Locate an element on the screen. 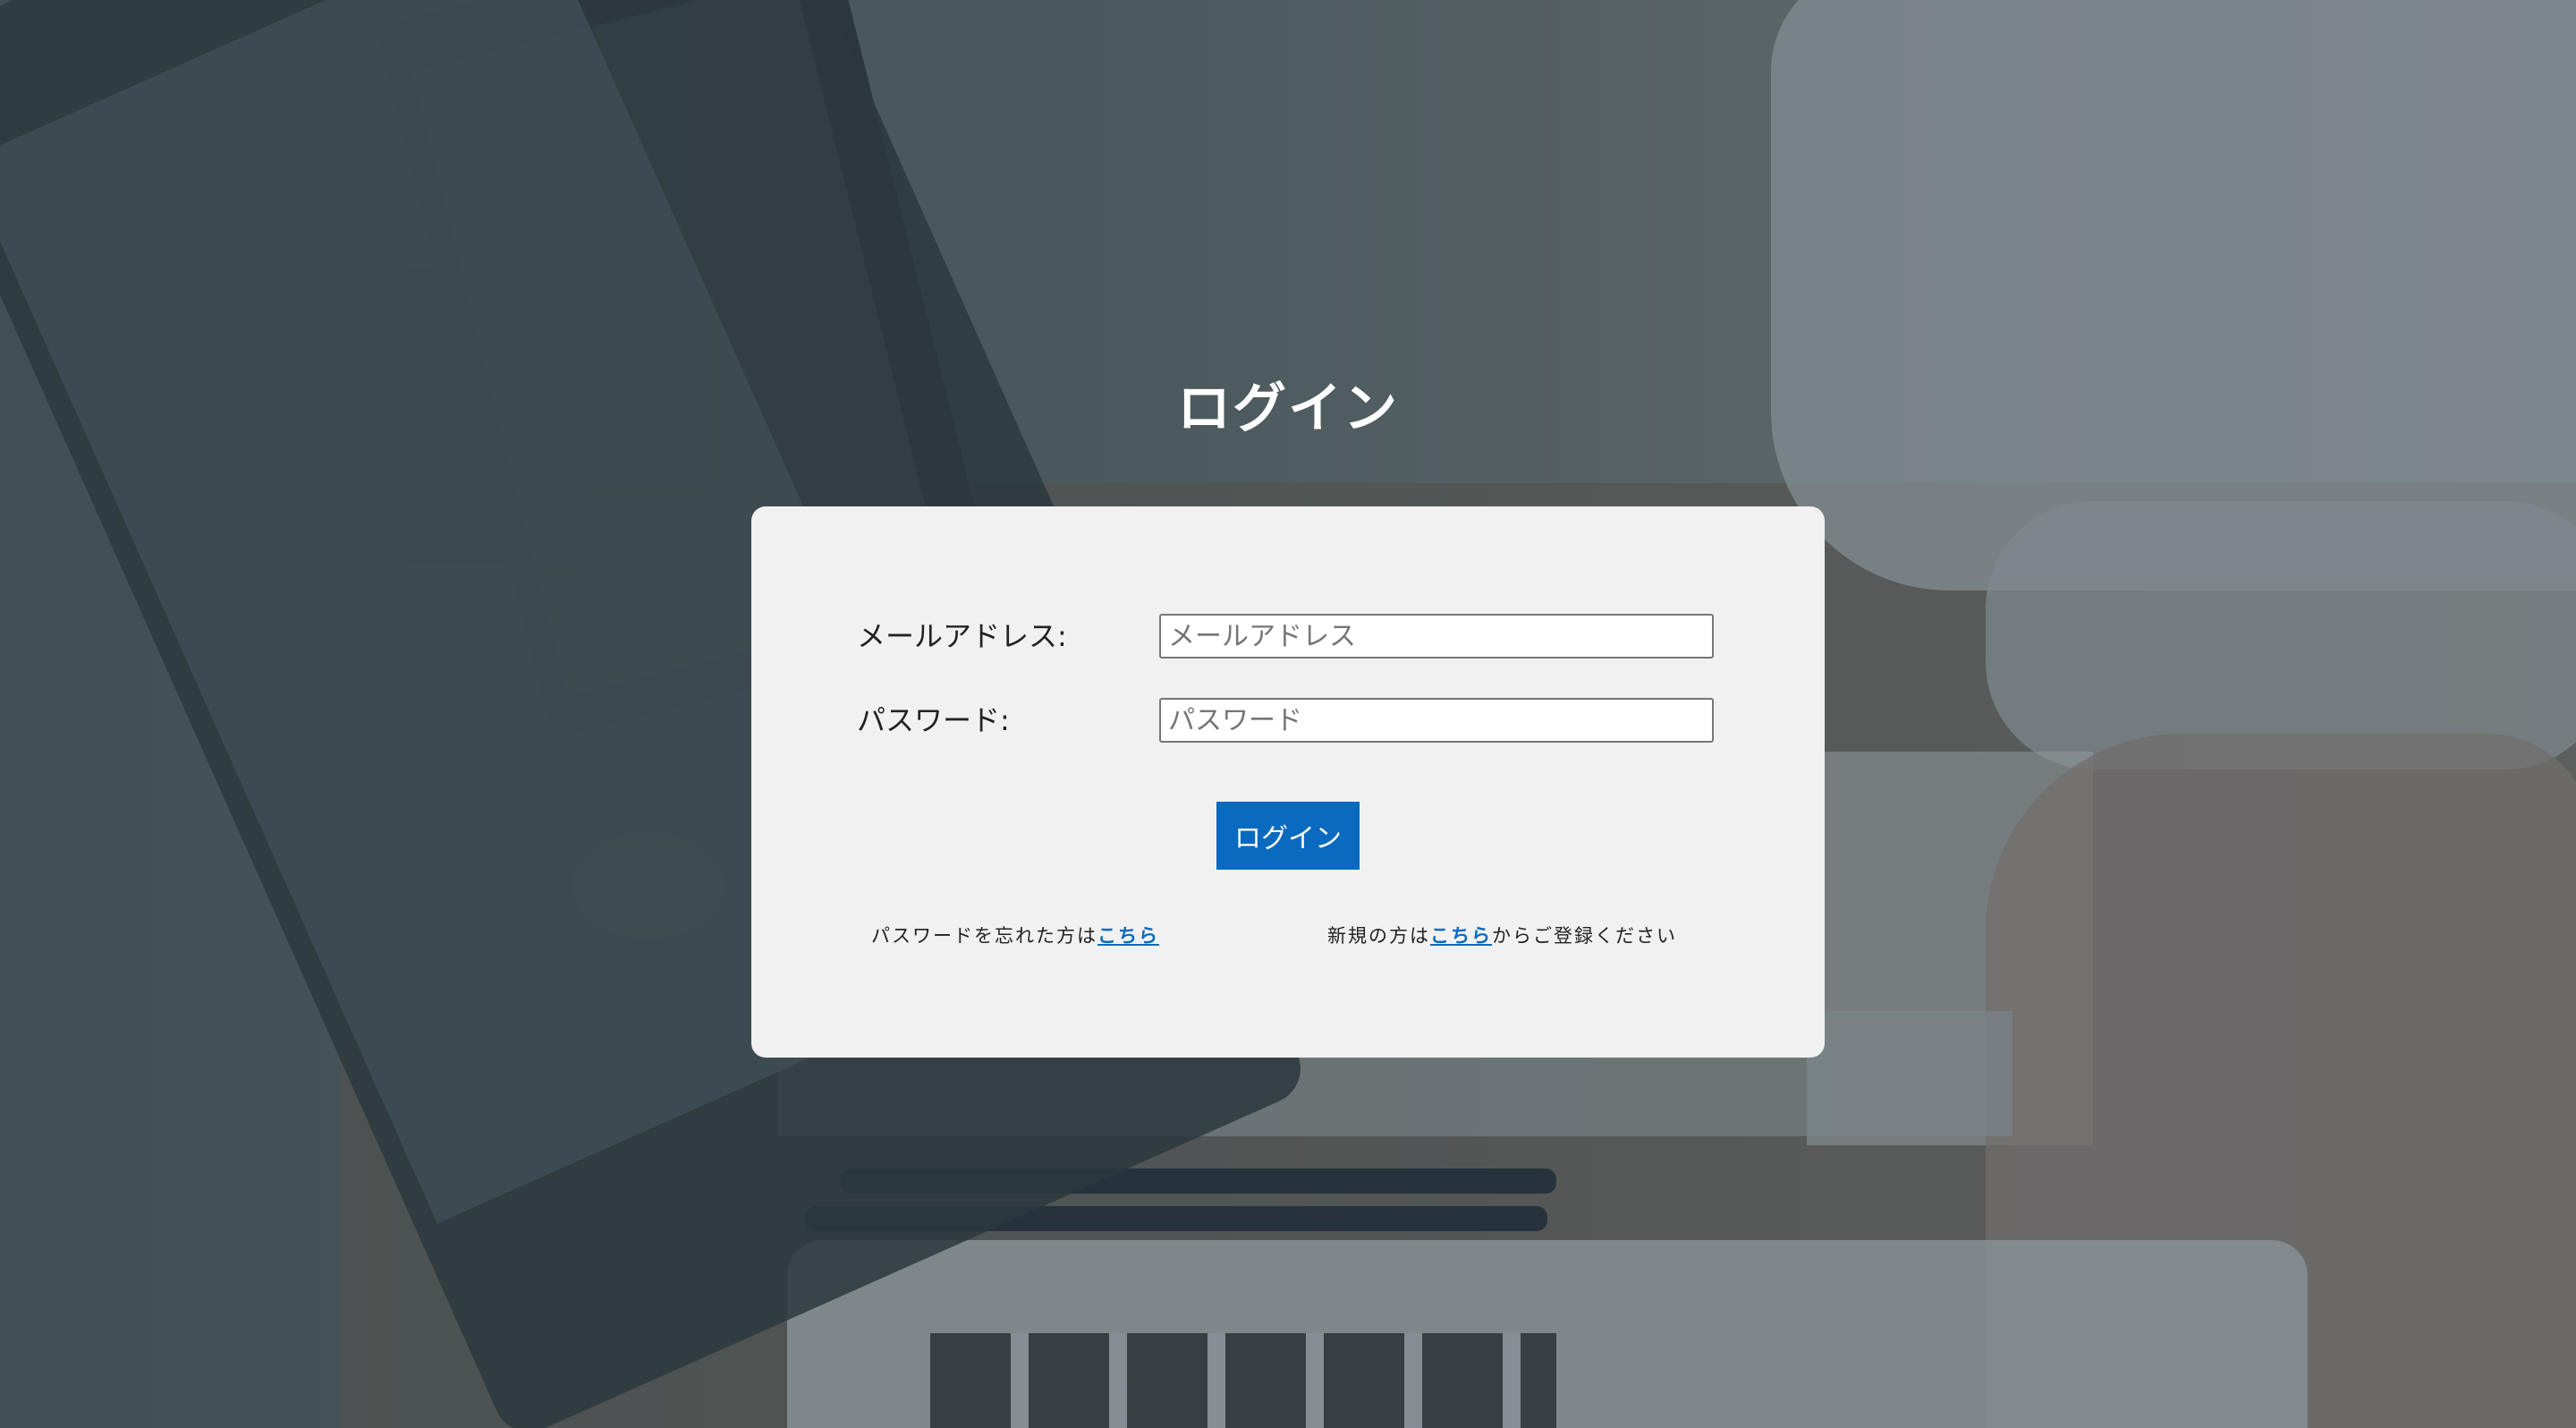 The image size is (2576, 1428). password-input is located at coordinates (1436, 720).